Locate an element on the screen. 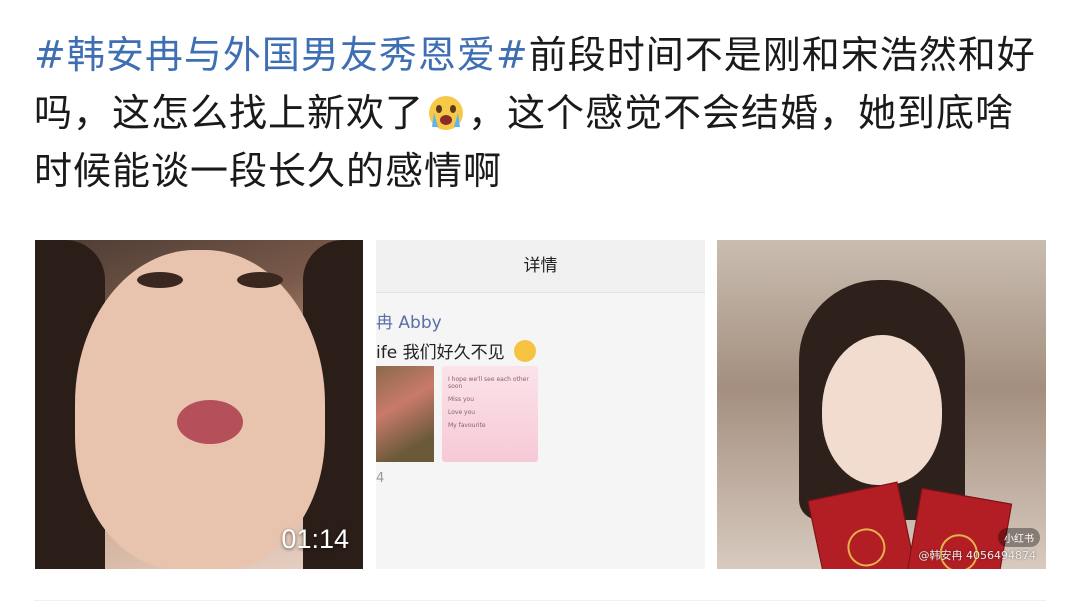 The height and width of the screenshot is (610, 1080). chat-count: 4 is located at coordinates (380, 478).